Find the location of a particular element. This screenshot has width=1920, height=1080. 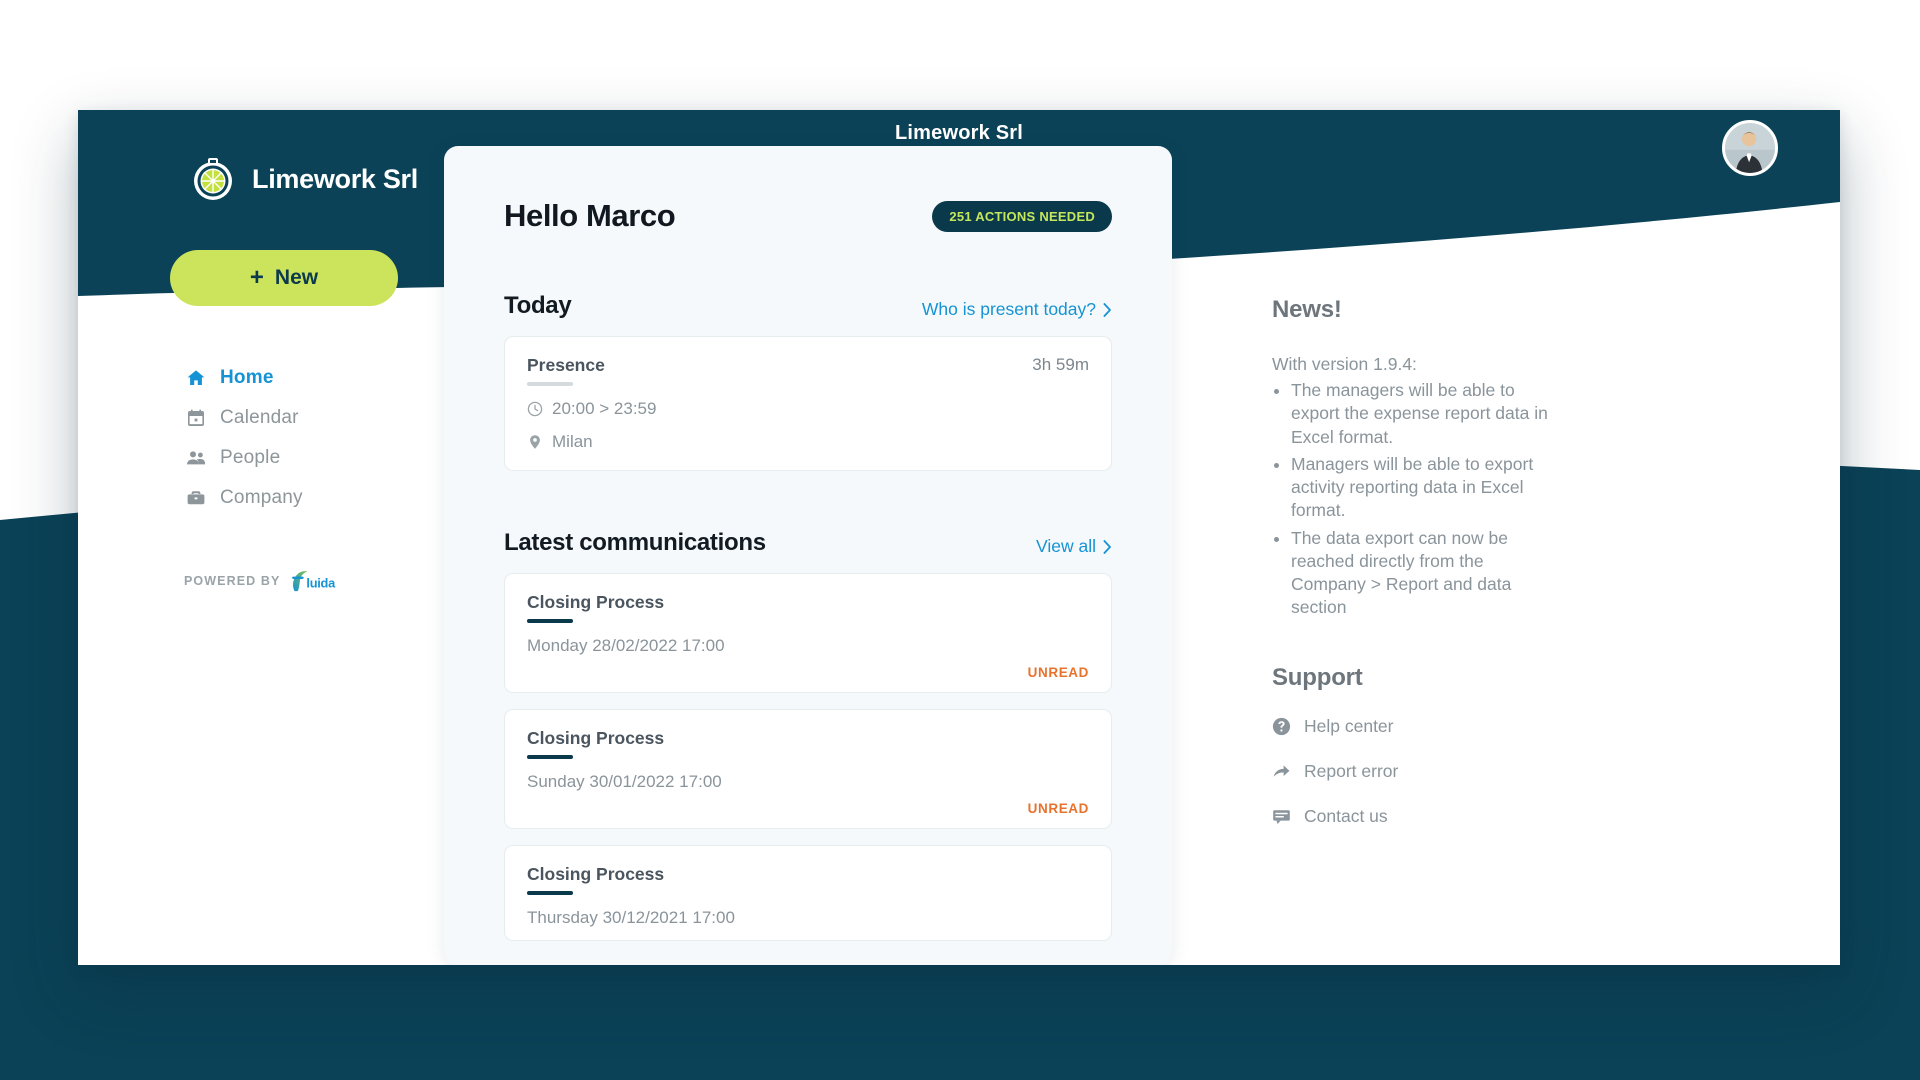

presence-duration: 3h 59m is located at coordinates (1060, 364).